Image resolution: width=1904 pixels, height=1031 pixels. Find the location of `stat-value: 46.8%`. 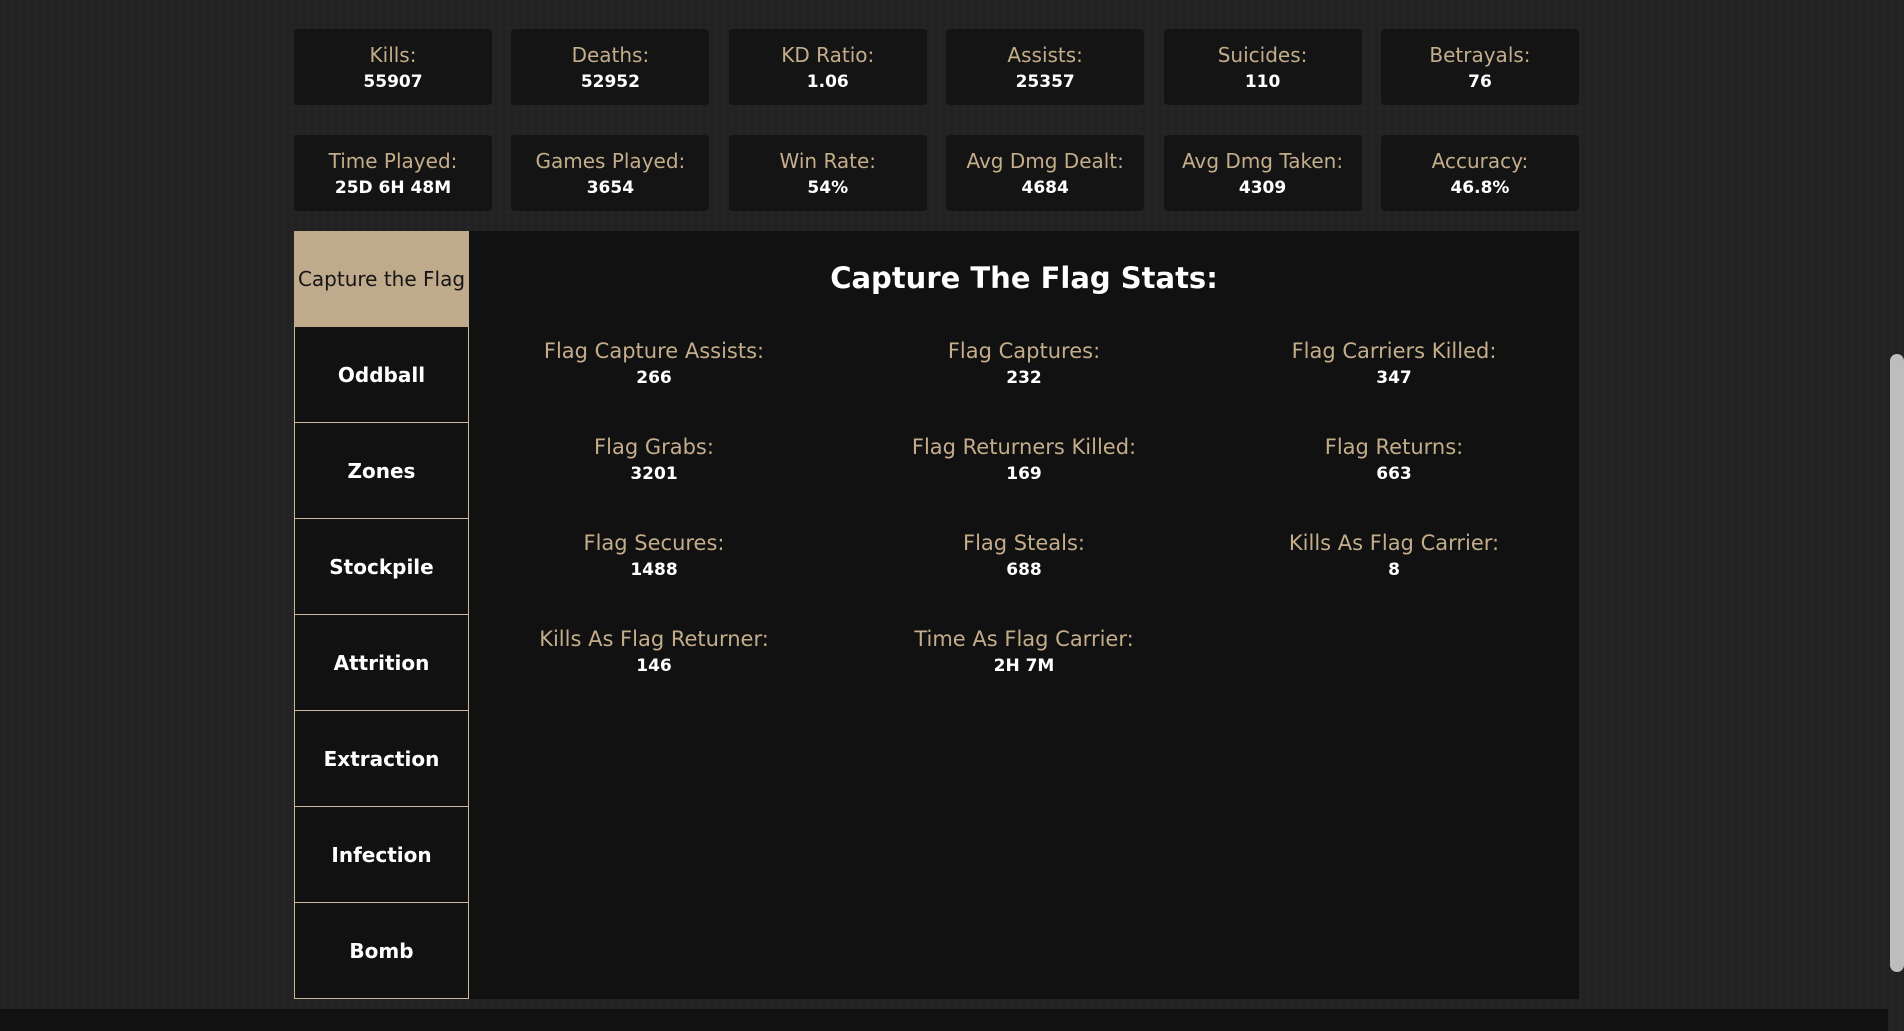

stat-value: 46.8% is located at coordinates (1480, 188).